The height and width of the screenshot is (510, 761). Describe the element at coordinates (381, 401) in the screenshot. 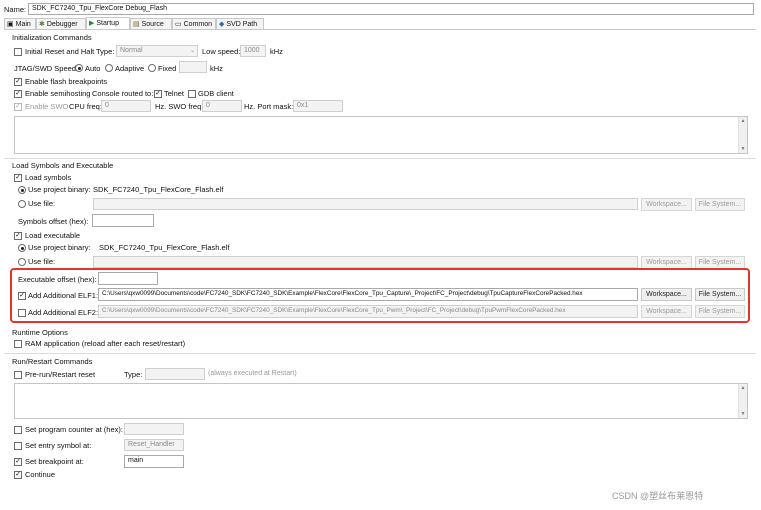

I see `run-commands-textarea: ▲ ▼` at that location.